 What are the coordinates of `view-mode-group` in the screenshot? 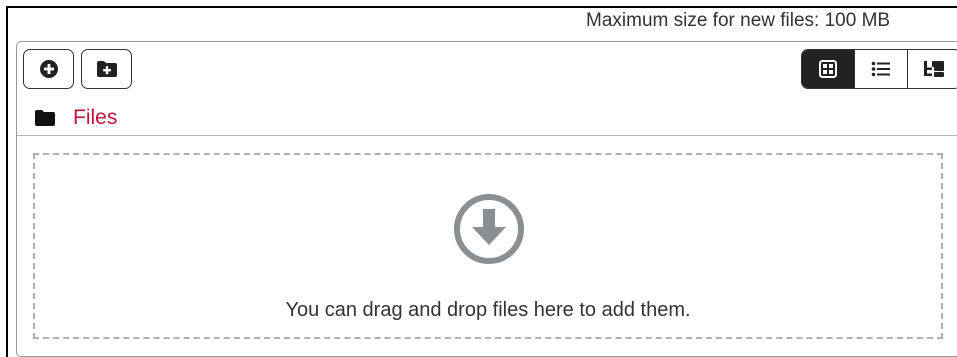 It's located at (879, 69).